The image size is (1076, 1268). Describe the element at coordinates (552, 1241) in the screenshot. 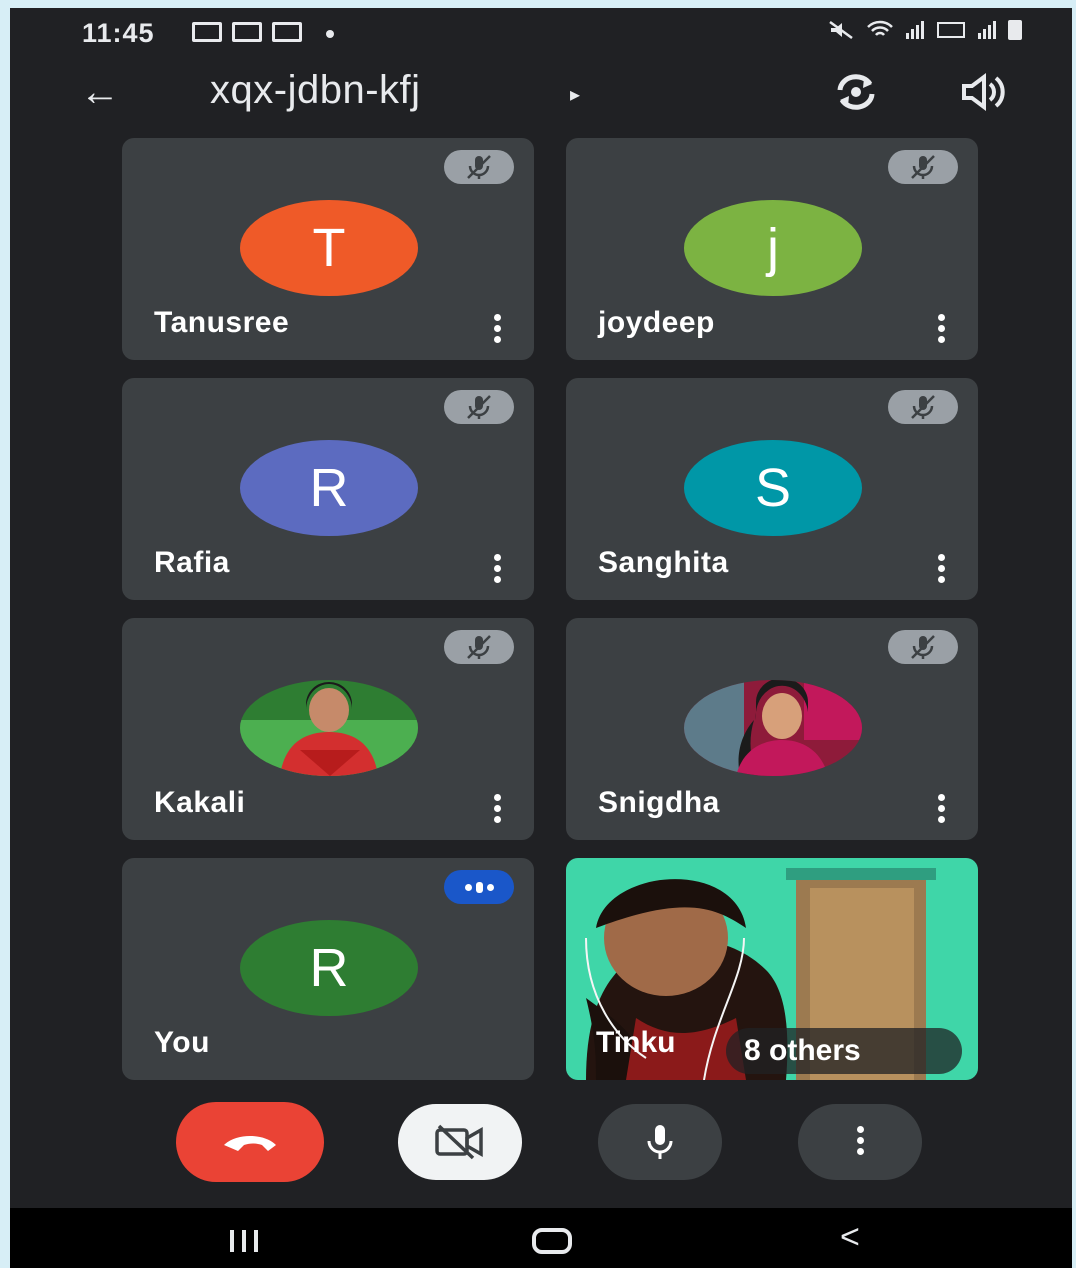

I see `home-icon` at that location.